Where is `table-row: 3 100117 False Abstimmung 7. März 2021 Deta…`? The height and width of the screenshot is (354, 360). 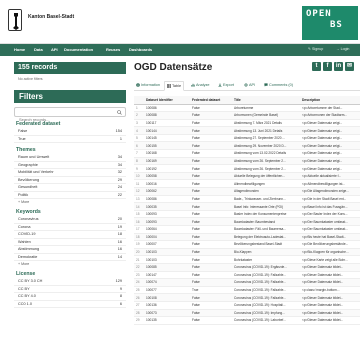
table-row: 3 100117 False Abstimmung 7. März 2021 Deta… is located at coordinates (247, 123).